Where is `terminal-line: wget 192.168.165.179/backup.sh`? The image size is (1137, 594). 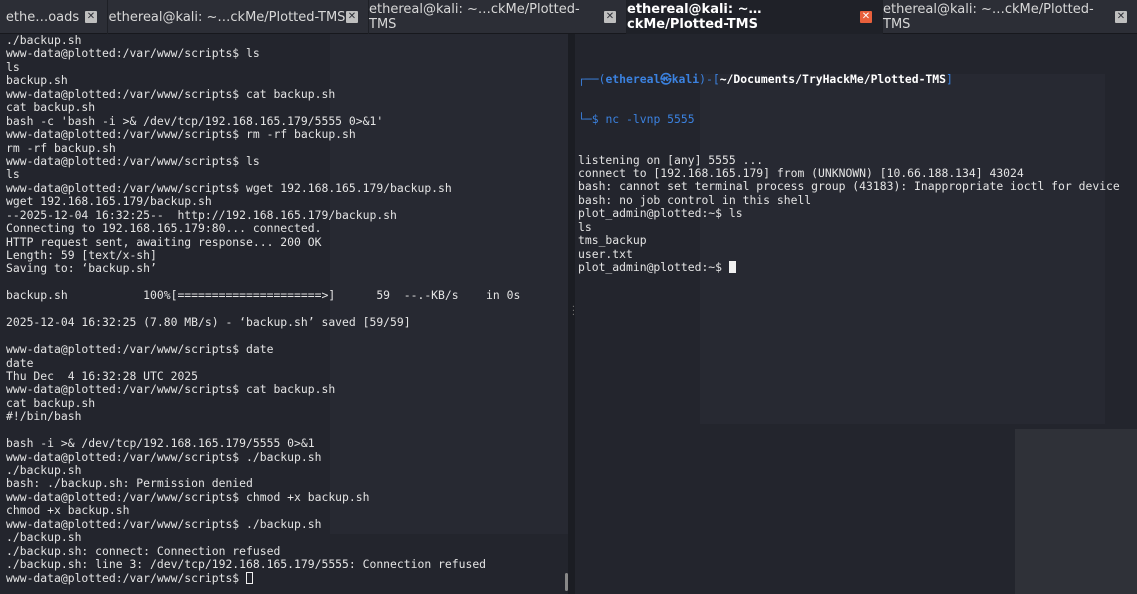
terminal-line: wget 192.168.165.179/backup.sh is located at coordinates (109, 201).